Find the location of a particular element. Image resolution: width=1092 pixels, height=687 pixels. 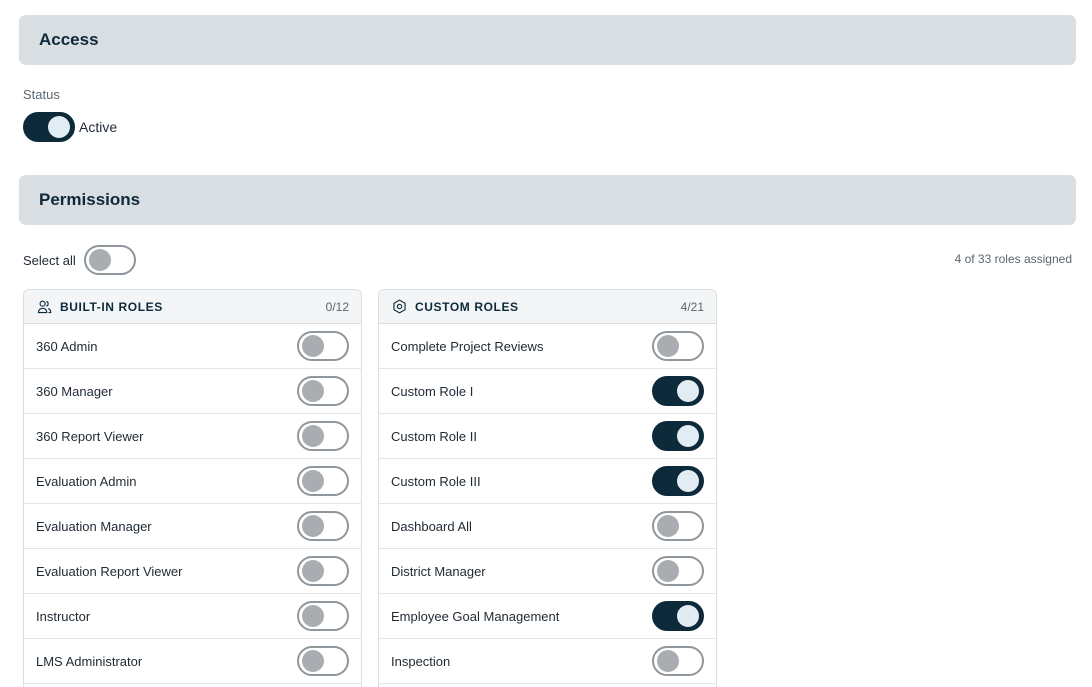

select-all-label: Select all is located at coordinates (49, 260).